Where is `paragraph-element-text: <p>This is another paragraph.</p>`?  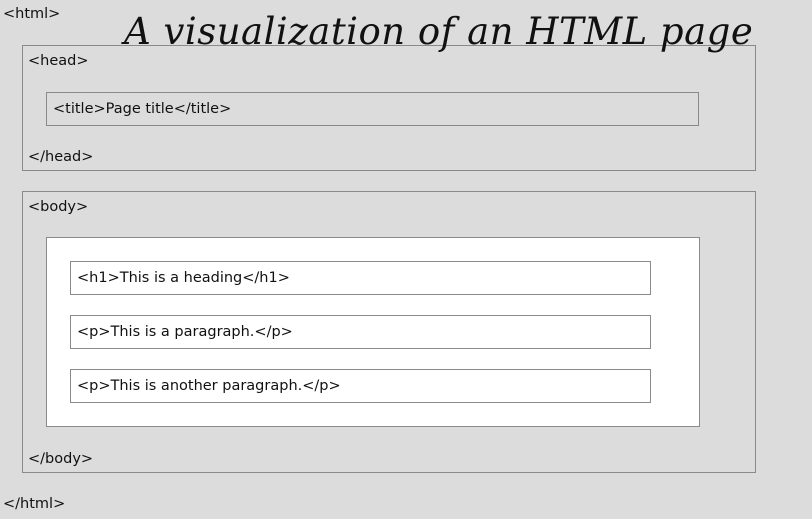 paragraph-element-text: <p>This is another paragraph.</p> is located at coordinates (209, 386).